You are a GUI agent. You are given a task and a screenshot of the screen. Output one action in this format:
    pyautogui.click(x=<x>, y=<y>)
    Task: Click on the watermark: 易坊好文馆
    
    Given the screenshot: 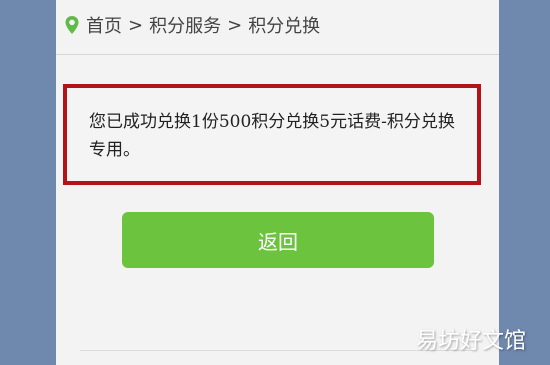 What is the action you would take?
    pyautogui.click(x=470, y=341)
    